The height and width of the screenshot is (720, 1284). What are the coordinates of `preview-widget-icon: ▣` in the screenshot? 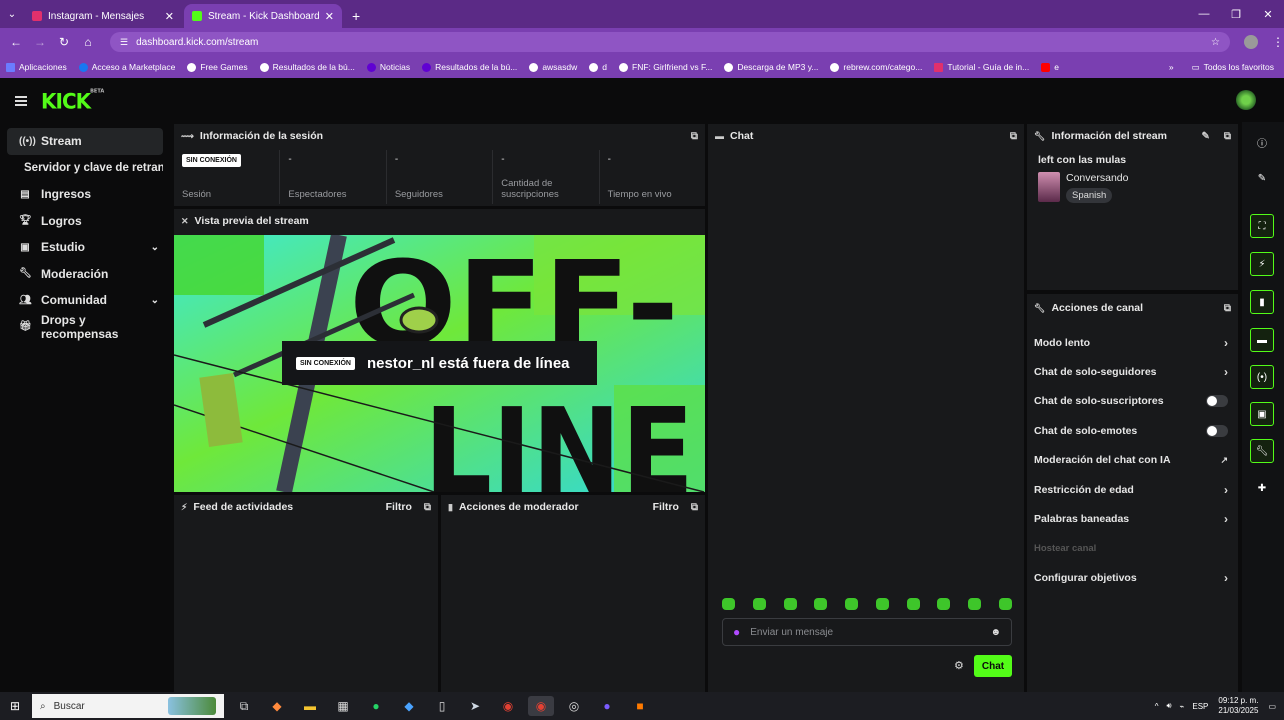 It's located at (1262, 414).